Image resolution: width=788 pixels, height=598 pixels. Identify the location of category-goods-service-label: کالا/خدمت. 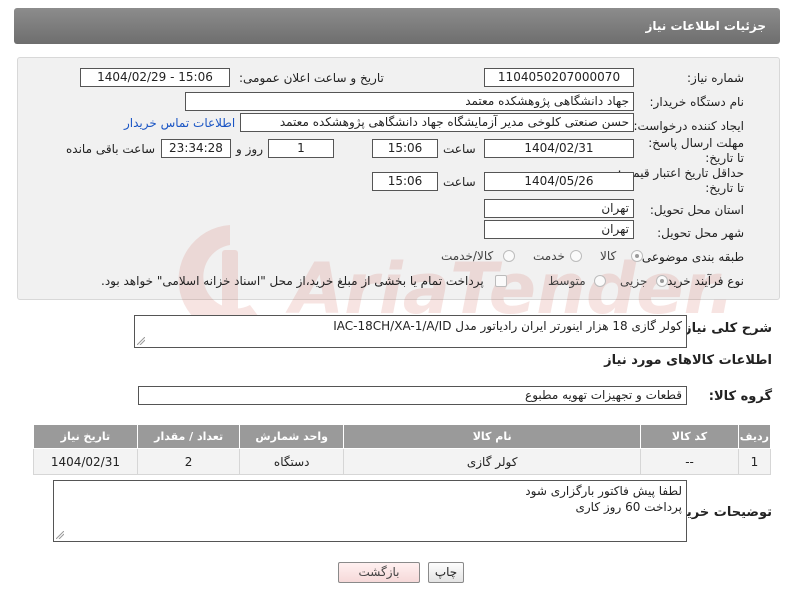
(467, 256).